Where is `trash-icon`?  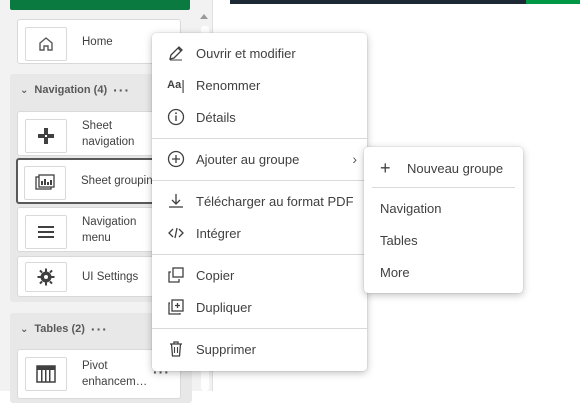 trash-icon is located at coordinates (176, 349).